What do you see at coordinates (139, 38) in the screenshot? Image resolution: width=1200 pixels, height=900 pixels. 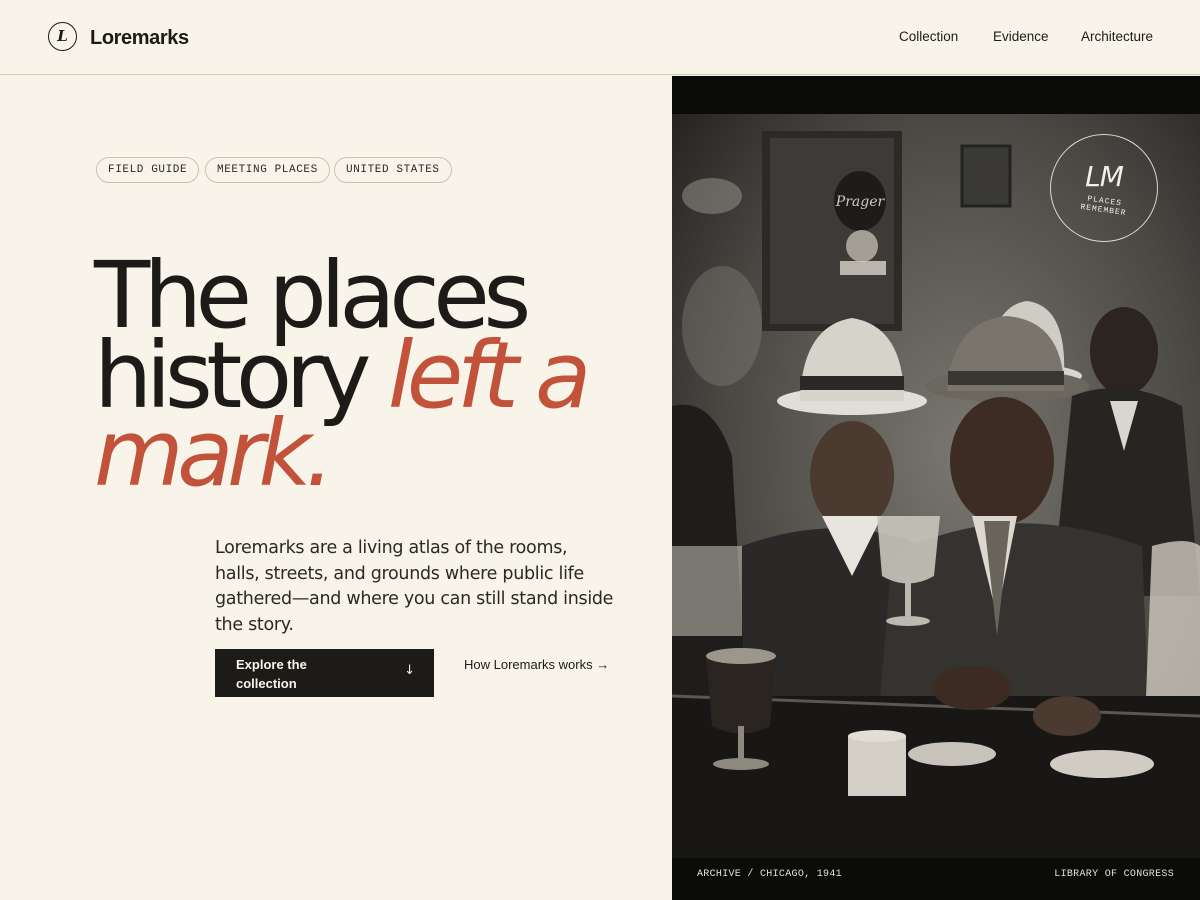 I see `brand-name: Loremarks` at bounding box center [139, 38].